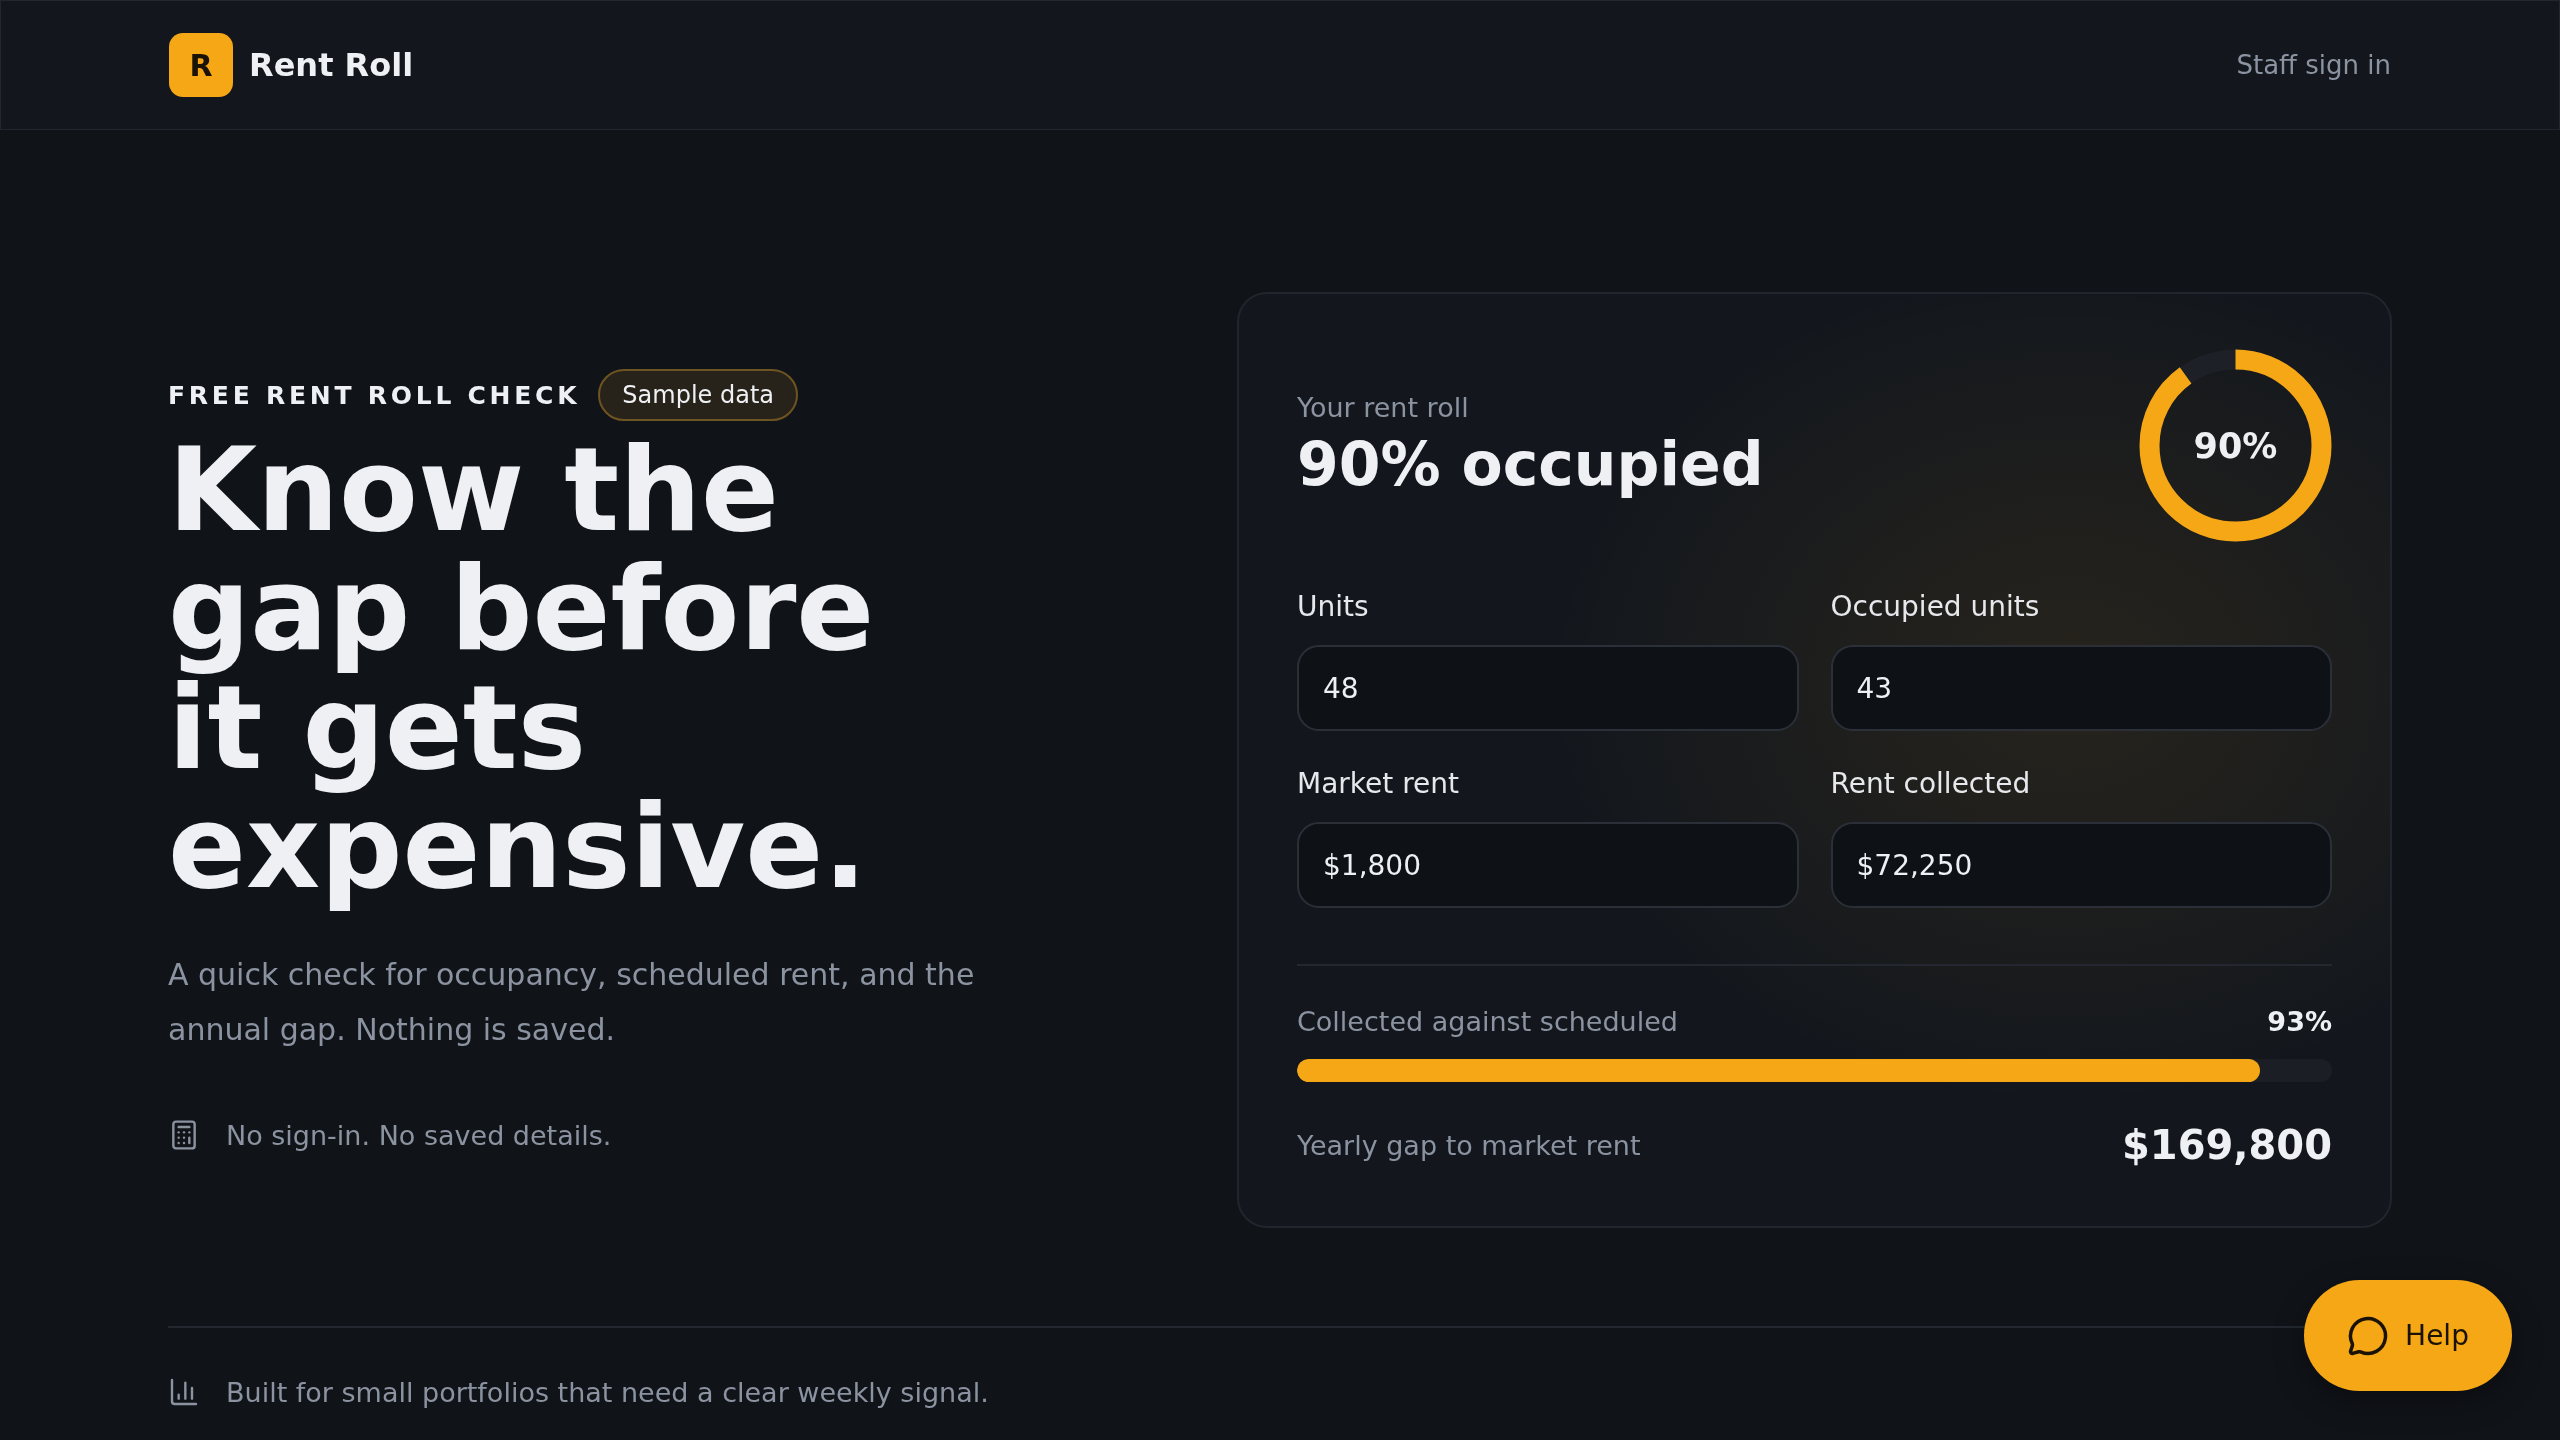  What do you see at coordinates (1931, 783) in the screenshot?
I see `field-label: Rent collected` at bounding box center [1931, 783].